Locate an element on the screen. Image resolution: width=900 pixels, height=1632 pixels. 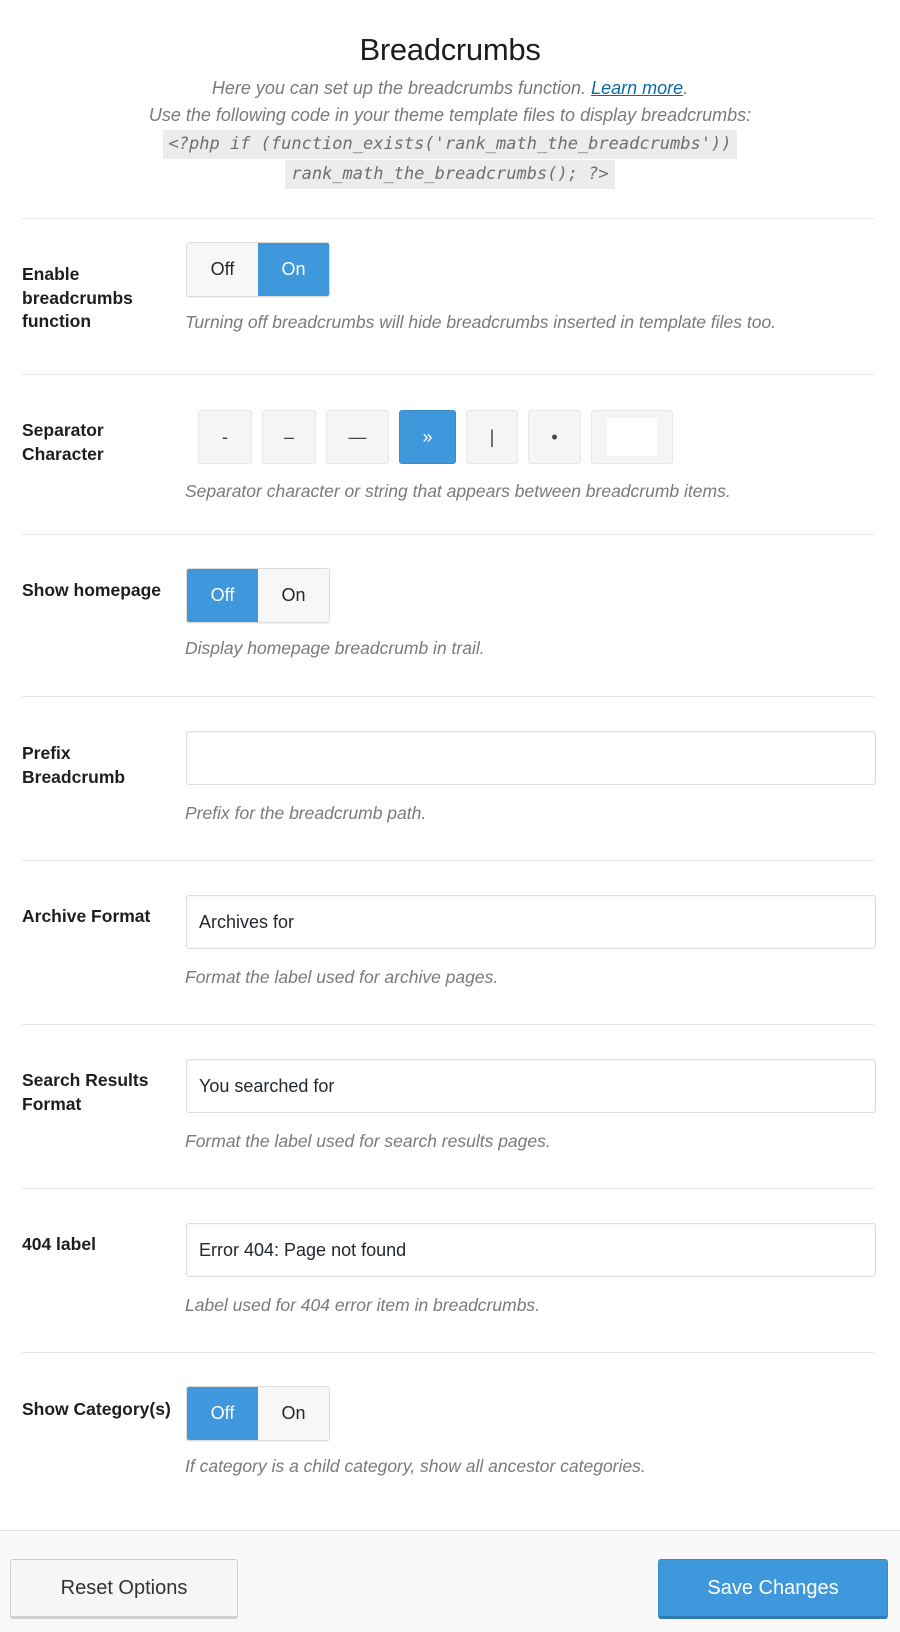
enable-breadcrumbs-toggle: Off On is located at coordinates (258, 269).